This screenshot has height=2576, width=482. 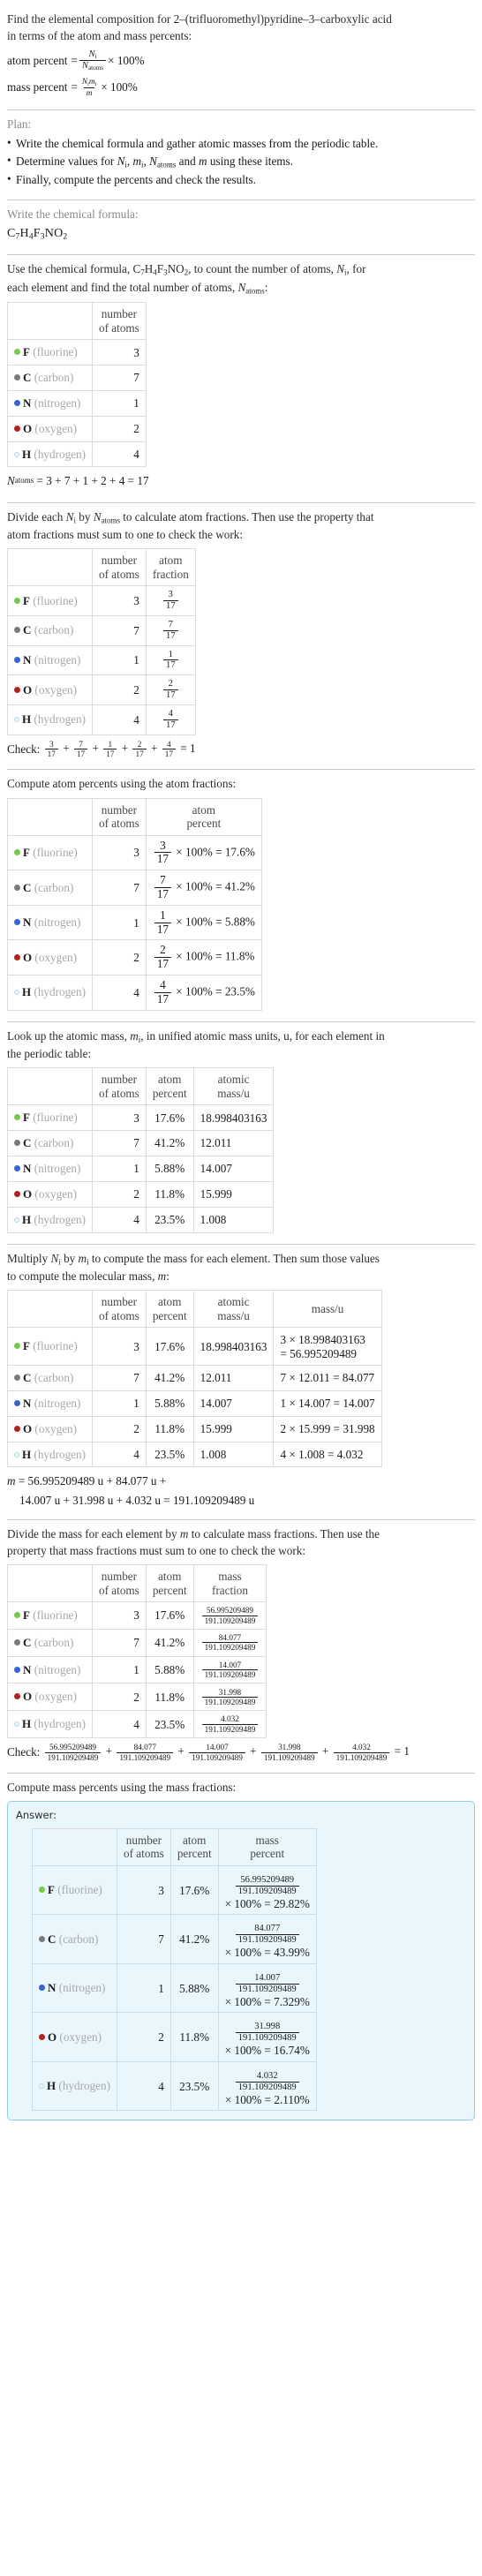 I want to click on atom-count-cell: 2, so click(x=119, y=429).